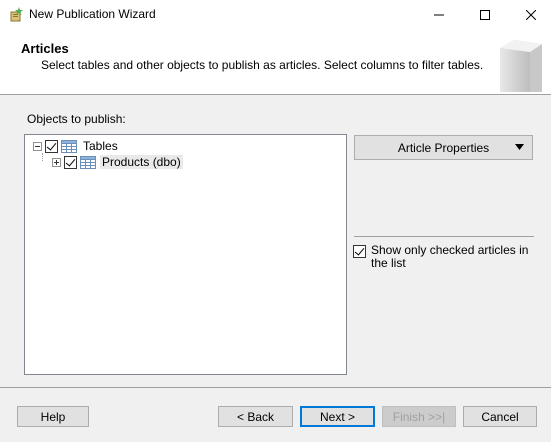 This screenshot has height=442, width=551. I want to click on footer-divider, so click(275, 387).